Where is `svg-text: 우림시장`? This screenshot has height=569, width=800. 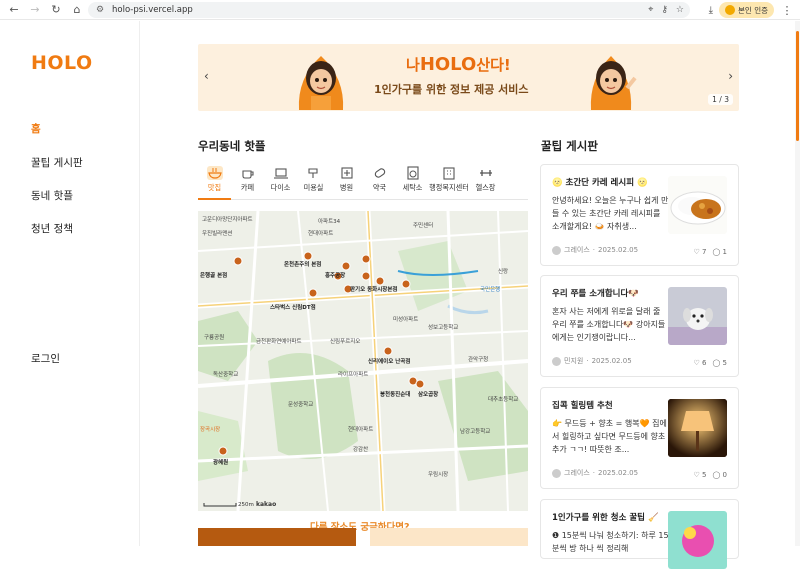
svg-text: 우림시장 is located at coordinates (438, 474).